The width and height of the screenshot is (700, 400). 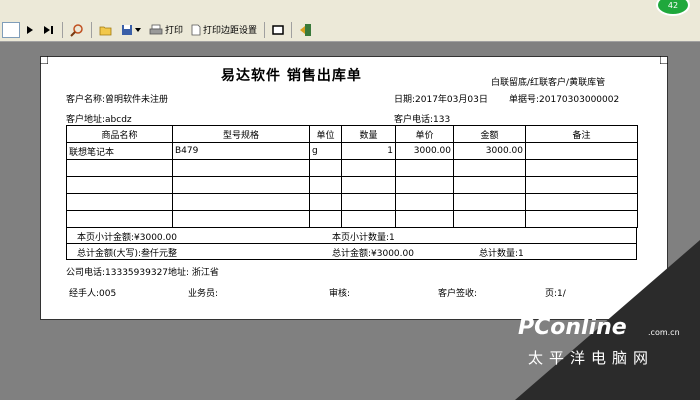 I want to click on cell-unit-price: 3000.00, so click(x=424, y=151).